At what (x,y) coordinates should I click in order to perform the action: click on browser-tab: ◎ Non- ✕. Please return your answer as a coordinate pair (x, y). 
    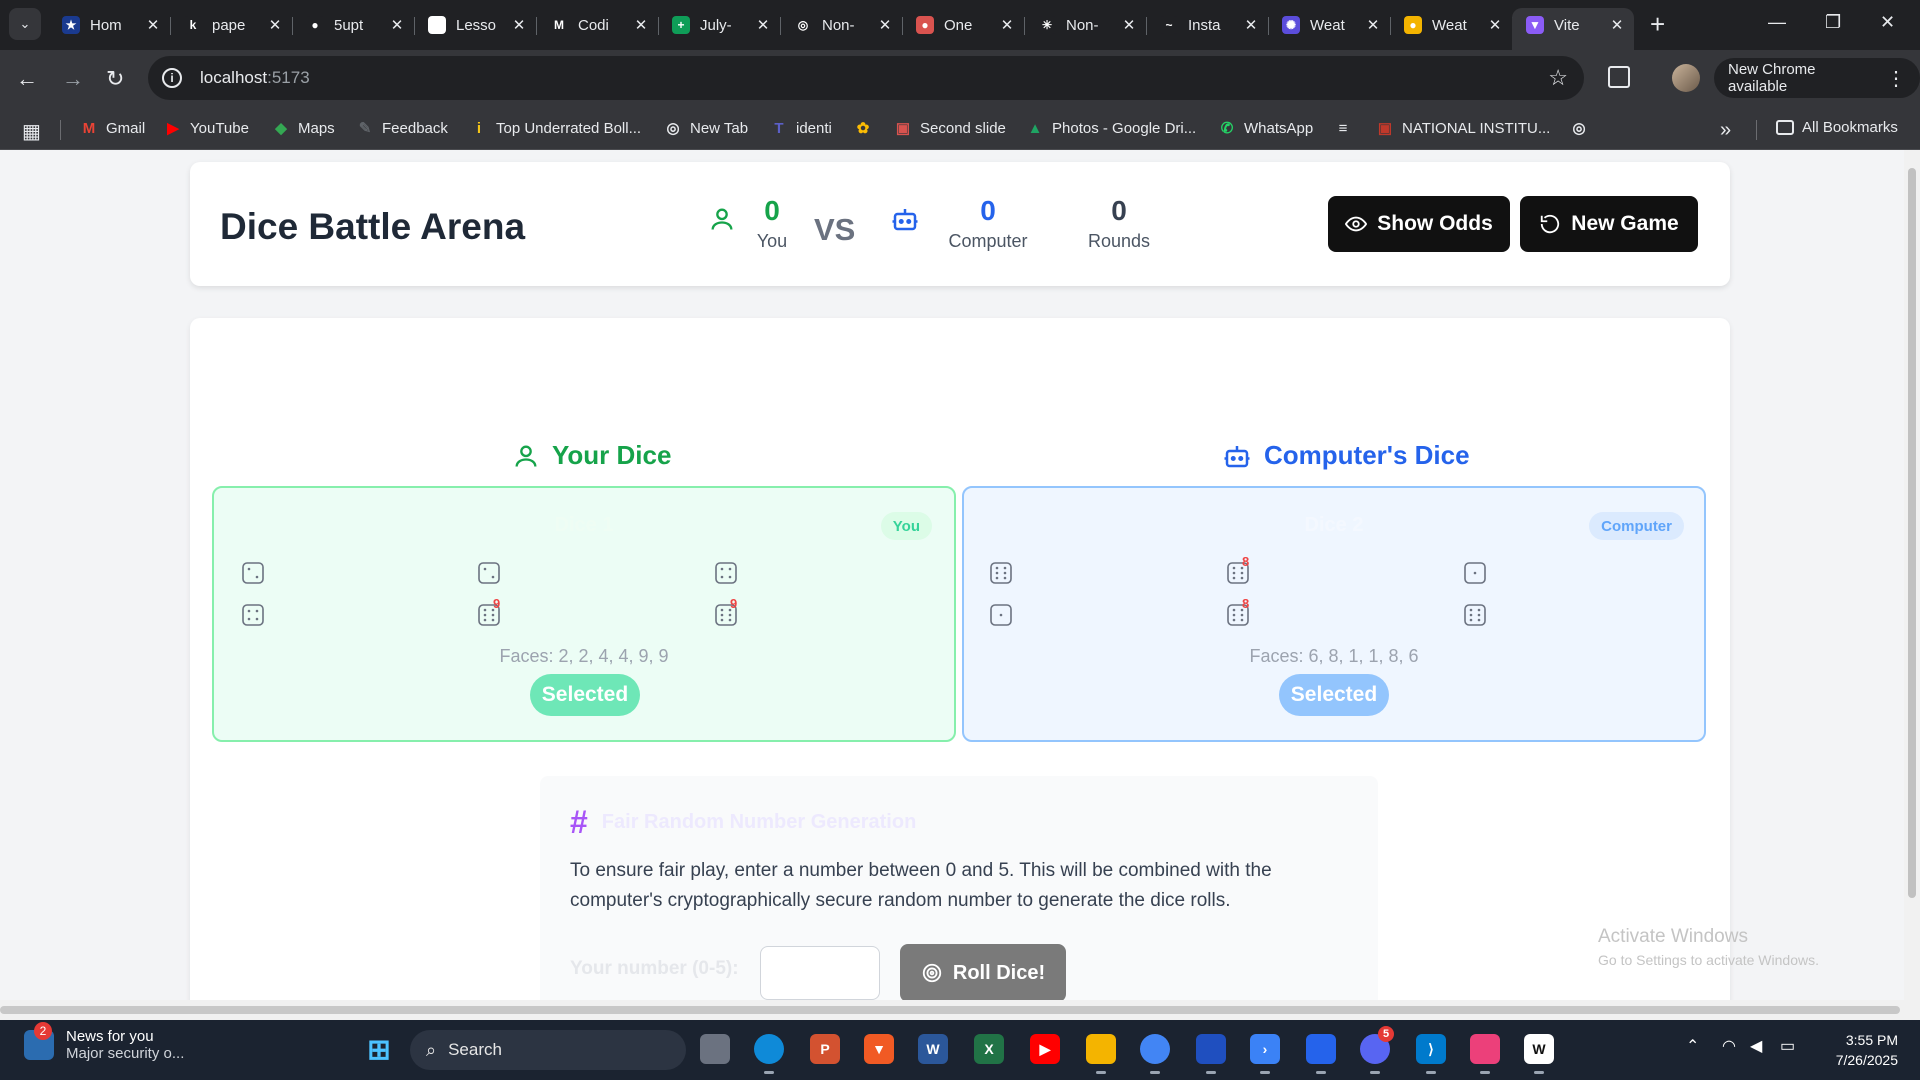
    Looking at the image, I should click on (841, 25).